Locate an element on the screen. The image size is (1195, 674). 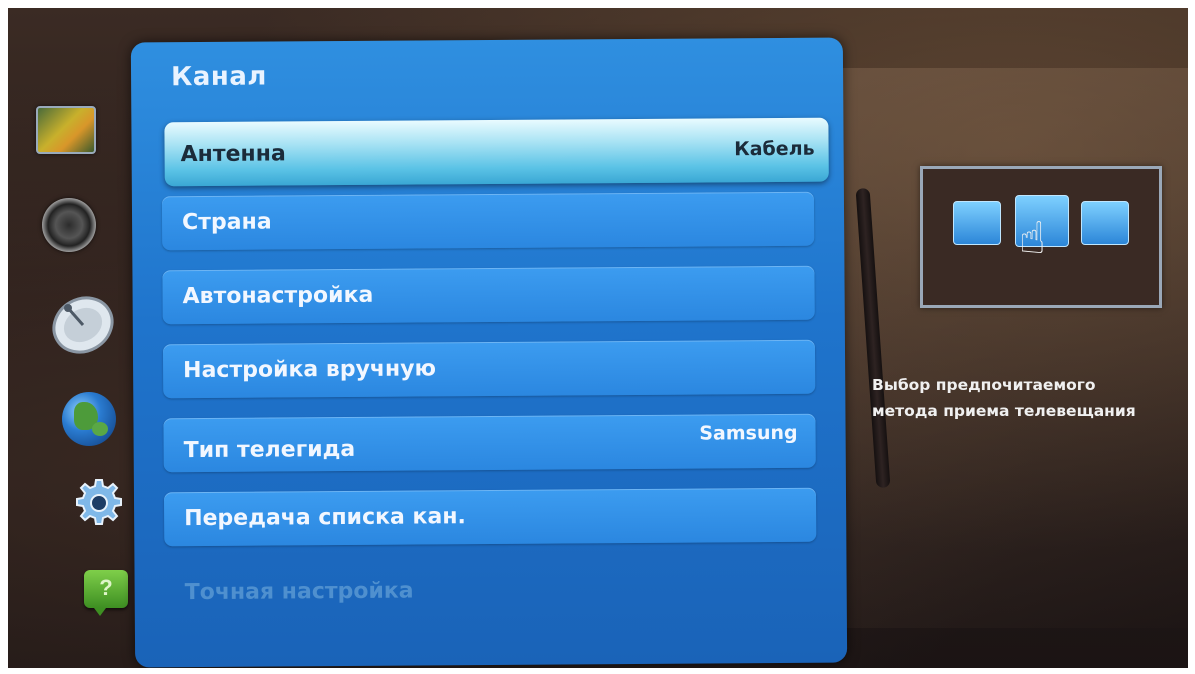
menu-item-country: Страна is located at coordinates (488, 221).